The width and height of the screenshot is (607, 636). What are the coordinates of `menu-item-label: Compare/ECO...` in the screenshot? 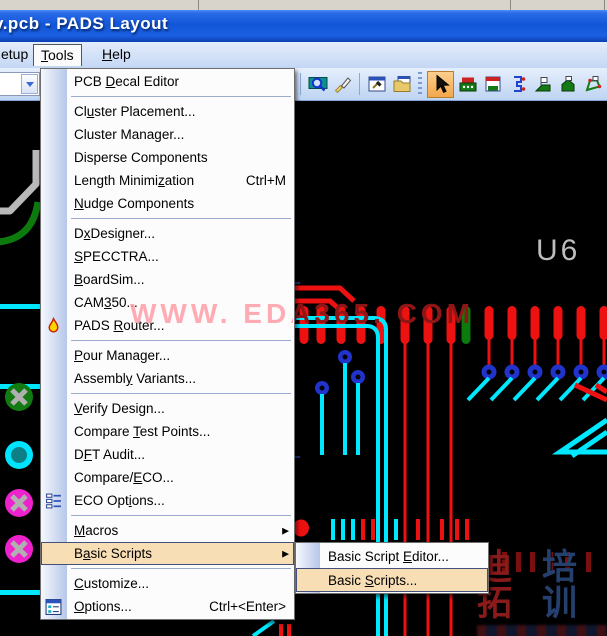 It's located at (124, 477).